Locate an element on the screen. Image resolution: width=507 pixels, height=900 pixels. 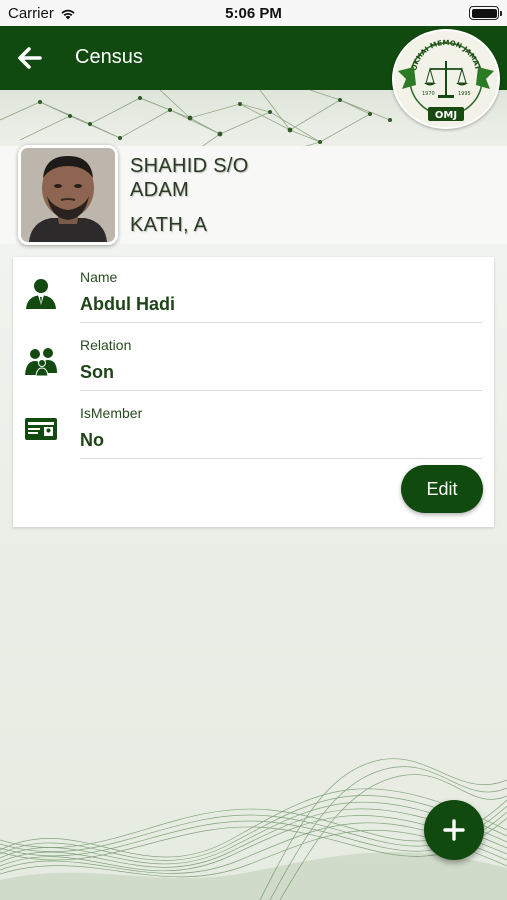
field-value: Abdul Hadi is located at coordinates (127, 304).